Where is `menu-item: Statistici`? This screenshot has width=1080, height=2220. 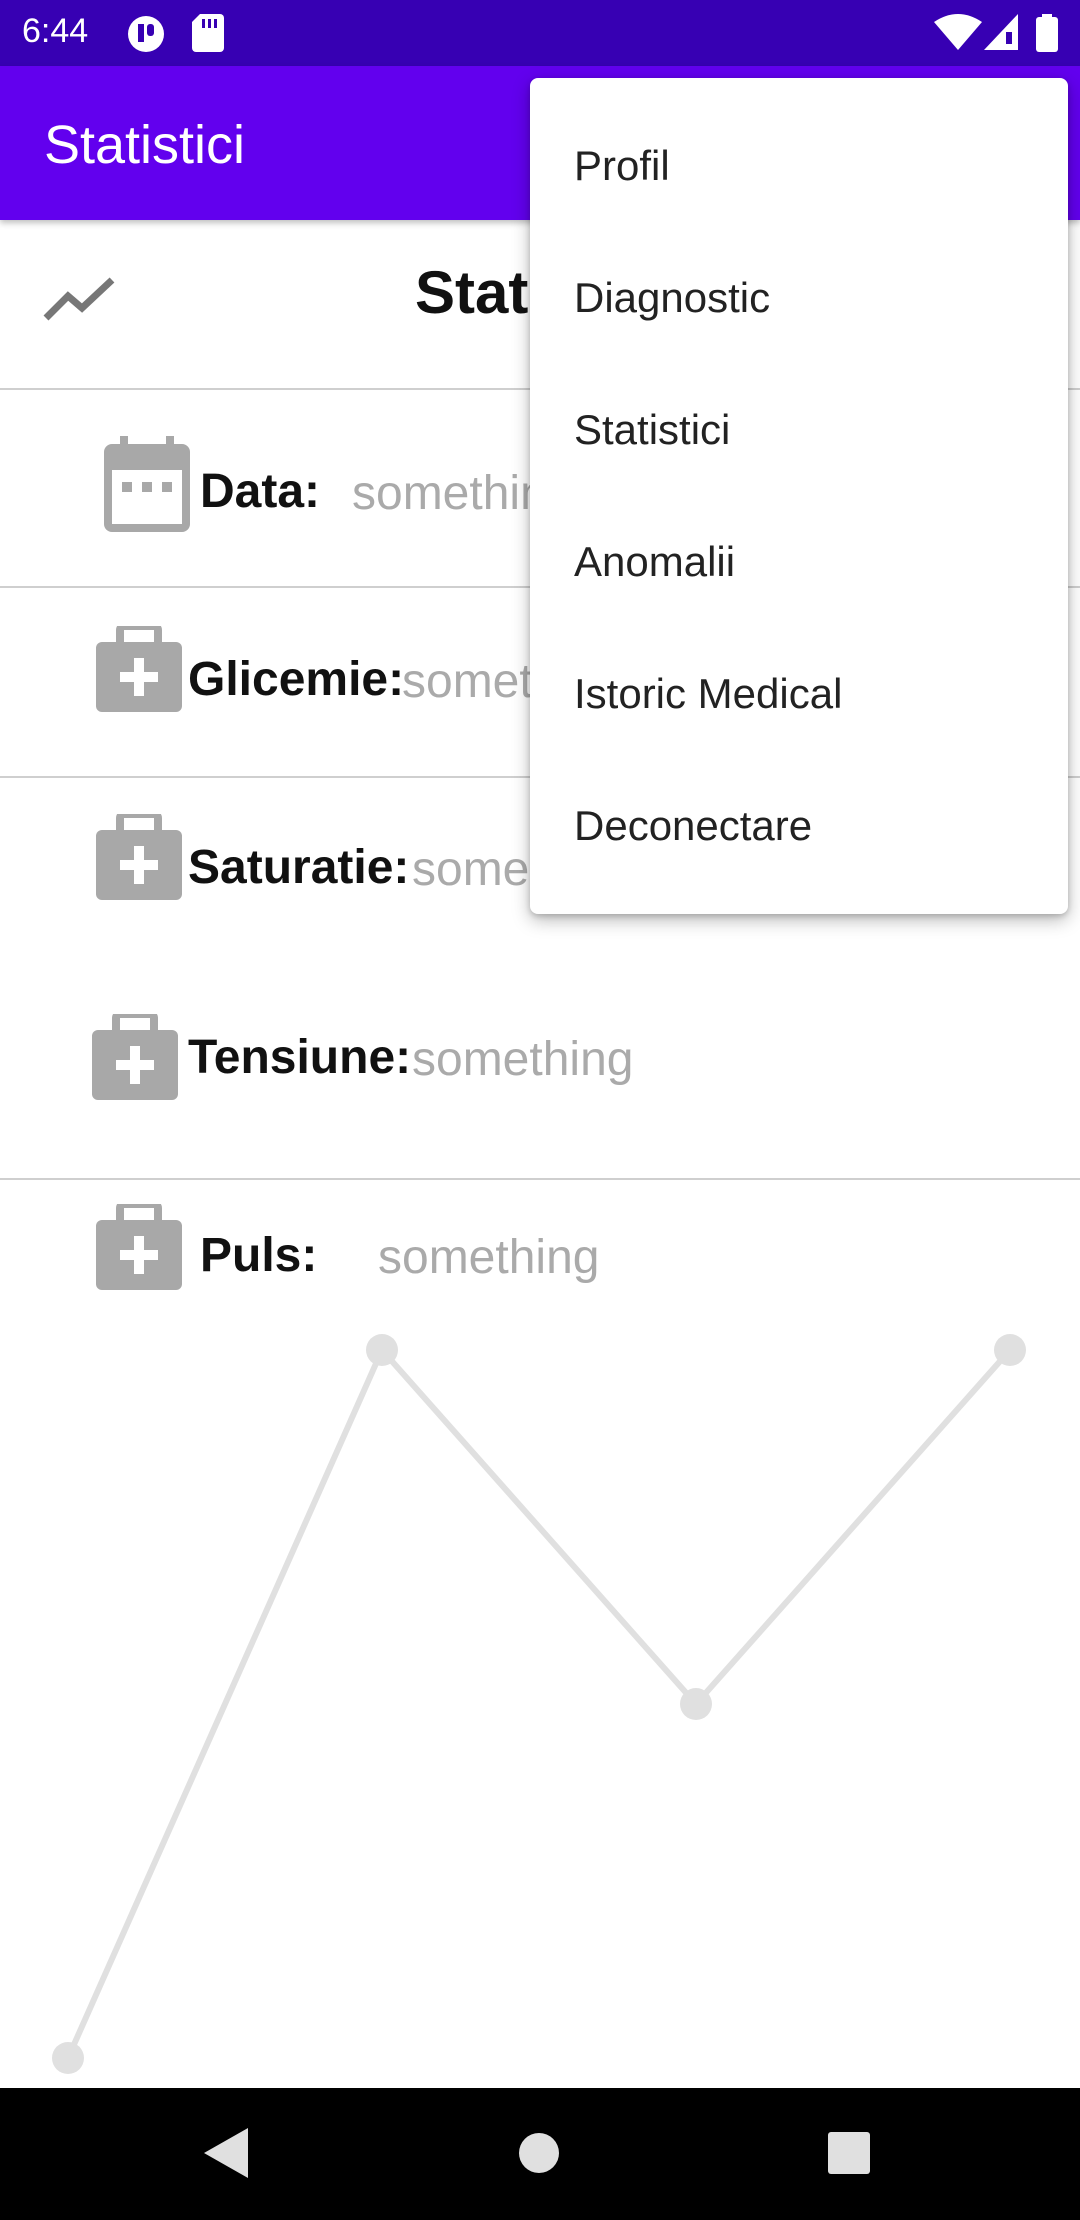 menu-item: Statistici is located at coordinates (799, 428).